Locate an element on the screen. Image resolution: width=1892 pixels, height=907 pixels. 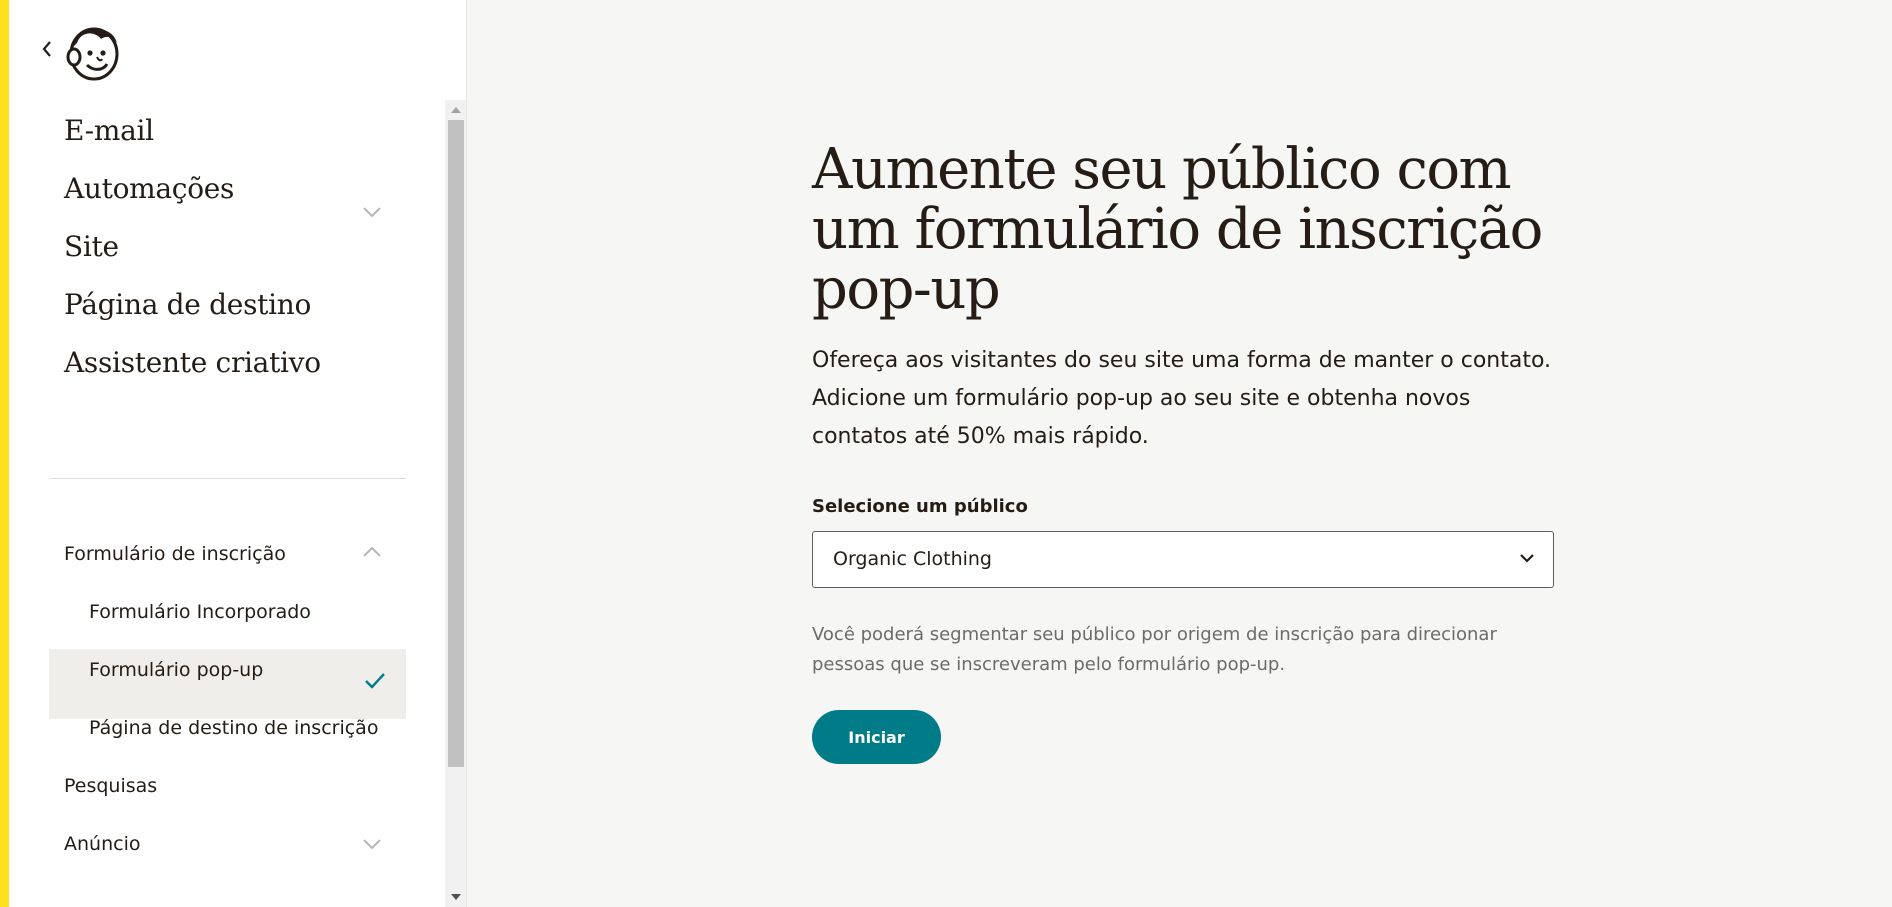
chevron-left-icon is located at coordinates (46, 49).